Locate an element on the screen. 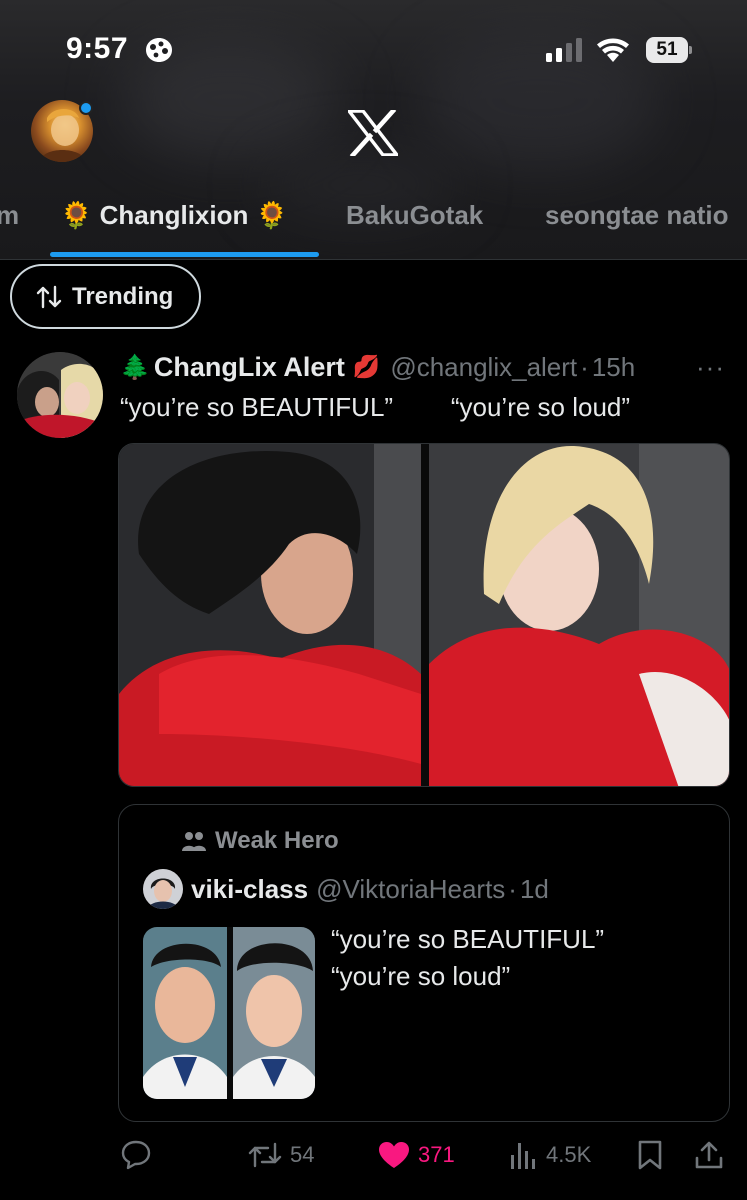 The height and width of the screenshot is (1200, 747). quoted-timestamp: 1d is located at coordinates (534, 888).